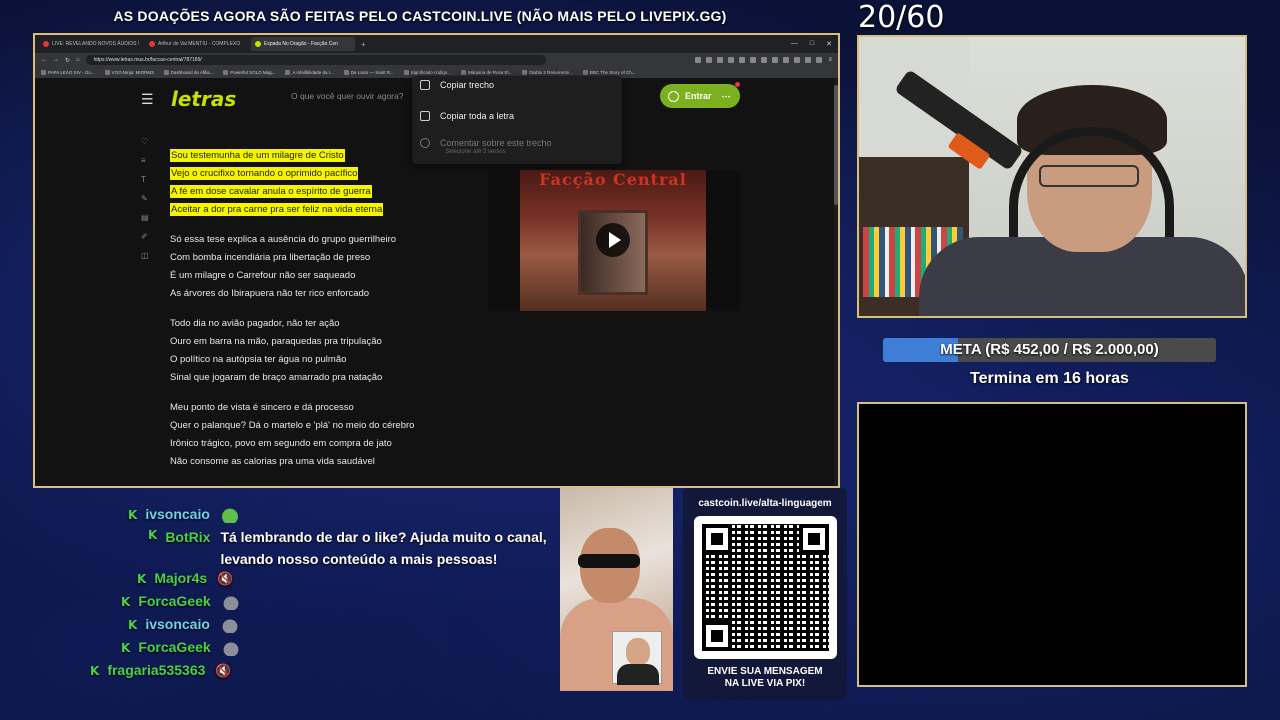  What do you see at coordinates (700, 95) in the screenshot?
I see `login-button: Entrar ⋯` at bounding box center [700, 95].